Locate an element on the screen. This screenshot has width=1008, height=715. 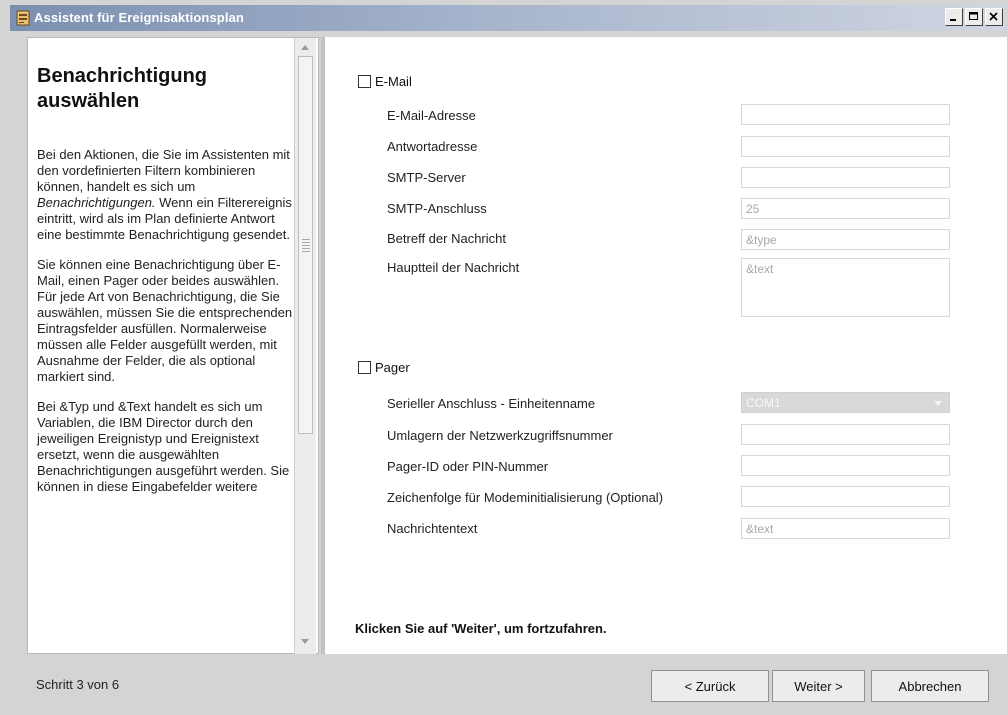
email-checkbox-label: E-Mail is located at coordinates (393, 81).